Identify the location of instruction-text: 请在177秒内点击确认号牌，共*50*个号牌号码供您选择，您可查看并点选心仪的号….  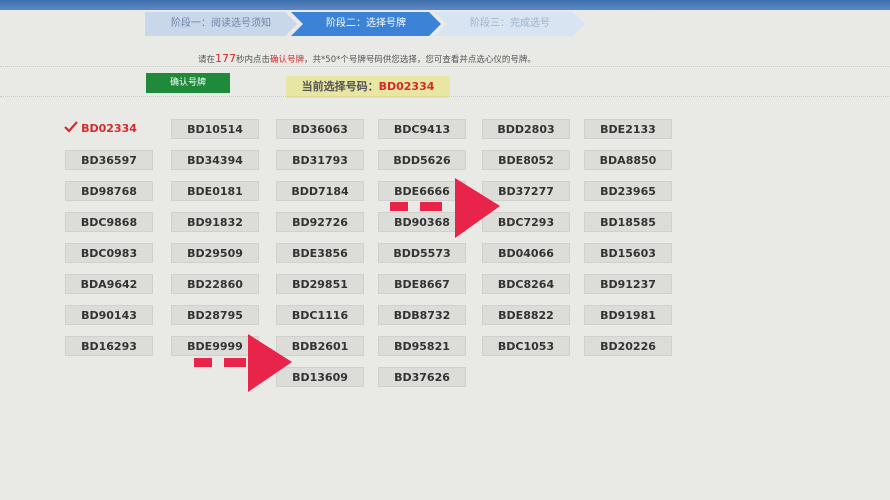
(418, 58).